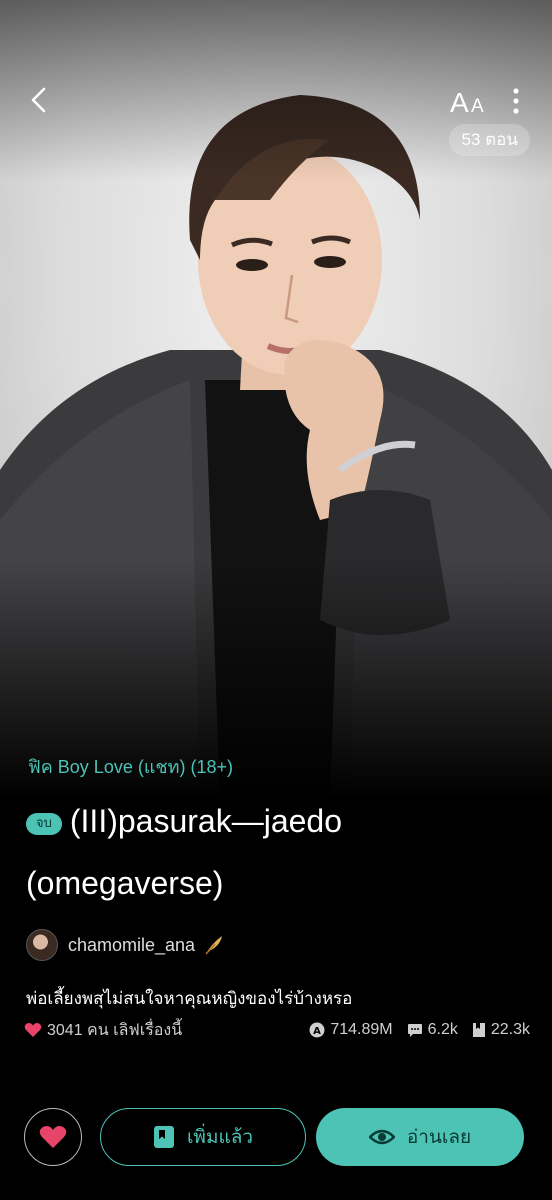 The image size is (552, 1200). I want to click on story-title: (III)pasurak—jaedo (omegaverse), so click(184, 852).